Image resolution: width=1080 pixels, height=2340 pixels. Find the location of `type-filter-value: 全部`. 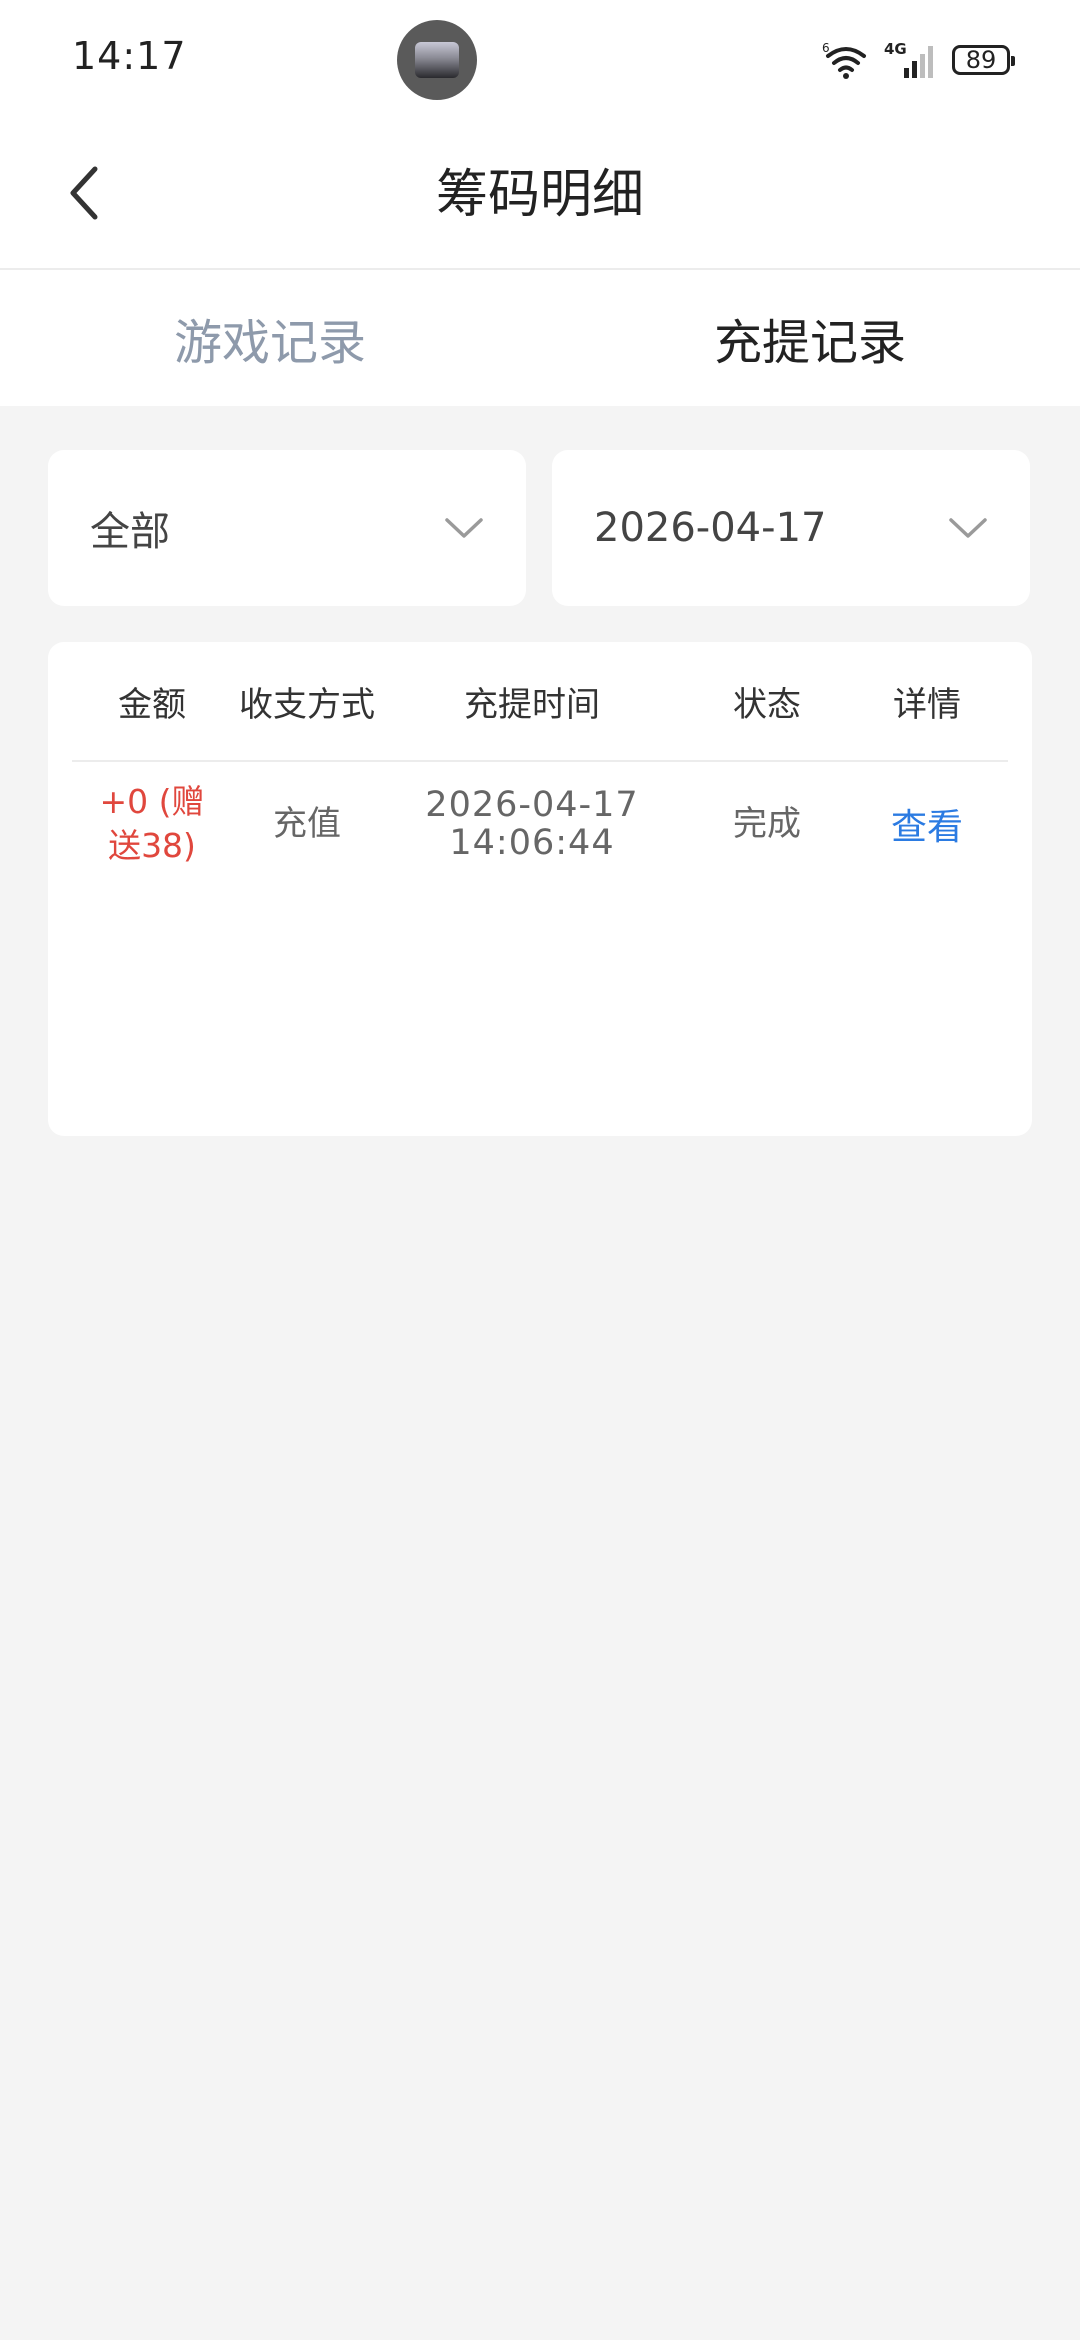

type-filter-value: 全部 is located at coordinates (130, 532).